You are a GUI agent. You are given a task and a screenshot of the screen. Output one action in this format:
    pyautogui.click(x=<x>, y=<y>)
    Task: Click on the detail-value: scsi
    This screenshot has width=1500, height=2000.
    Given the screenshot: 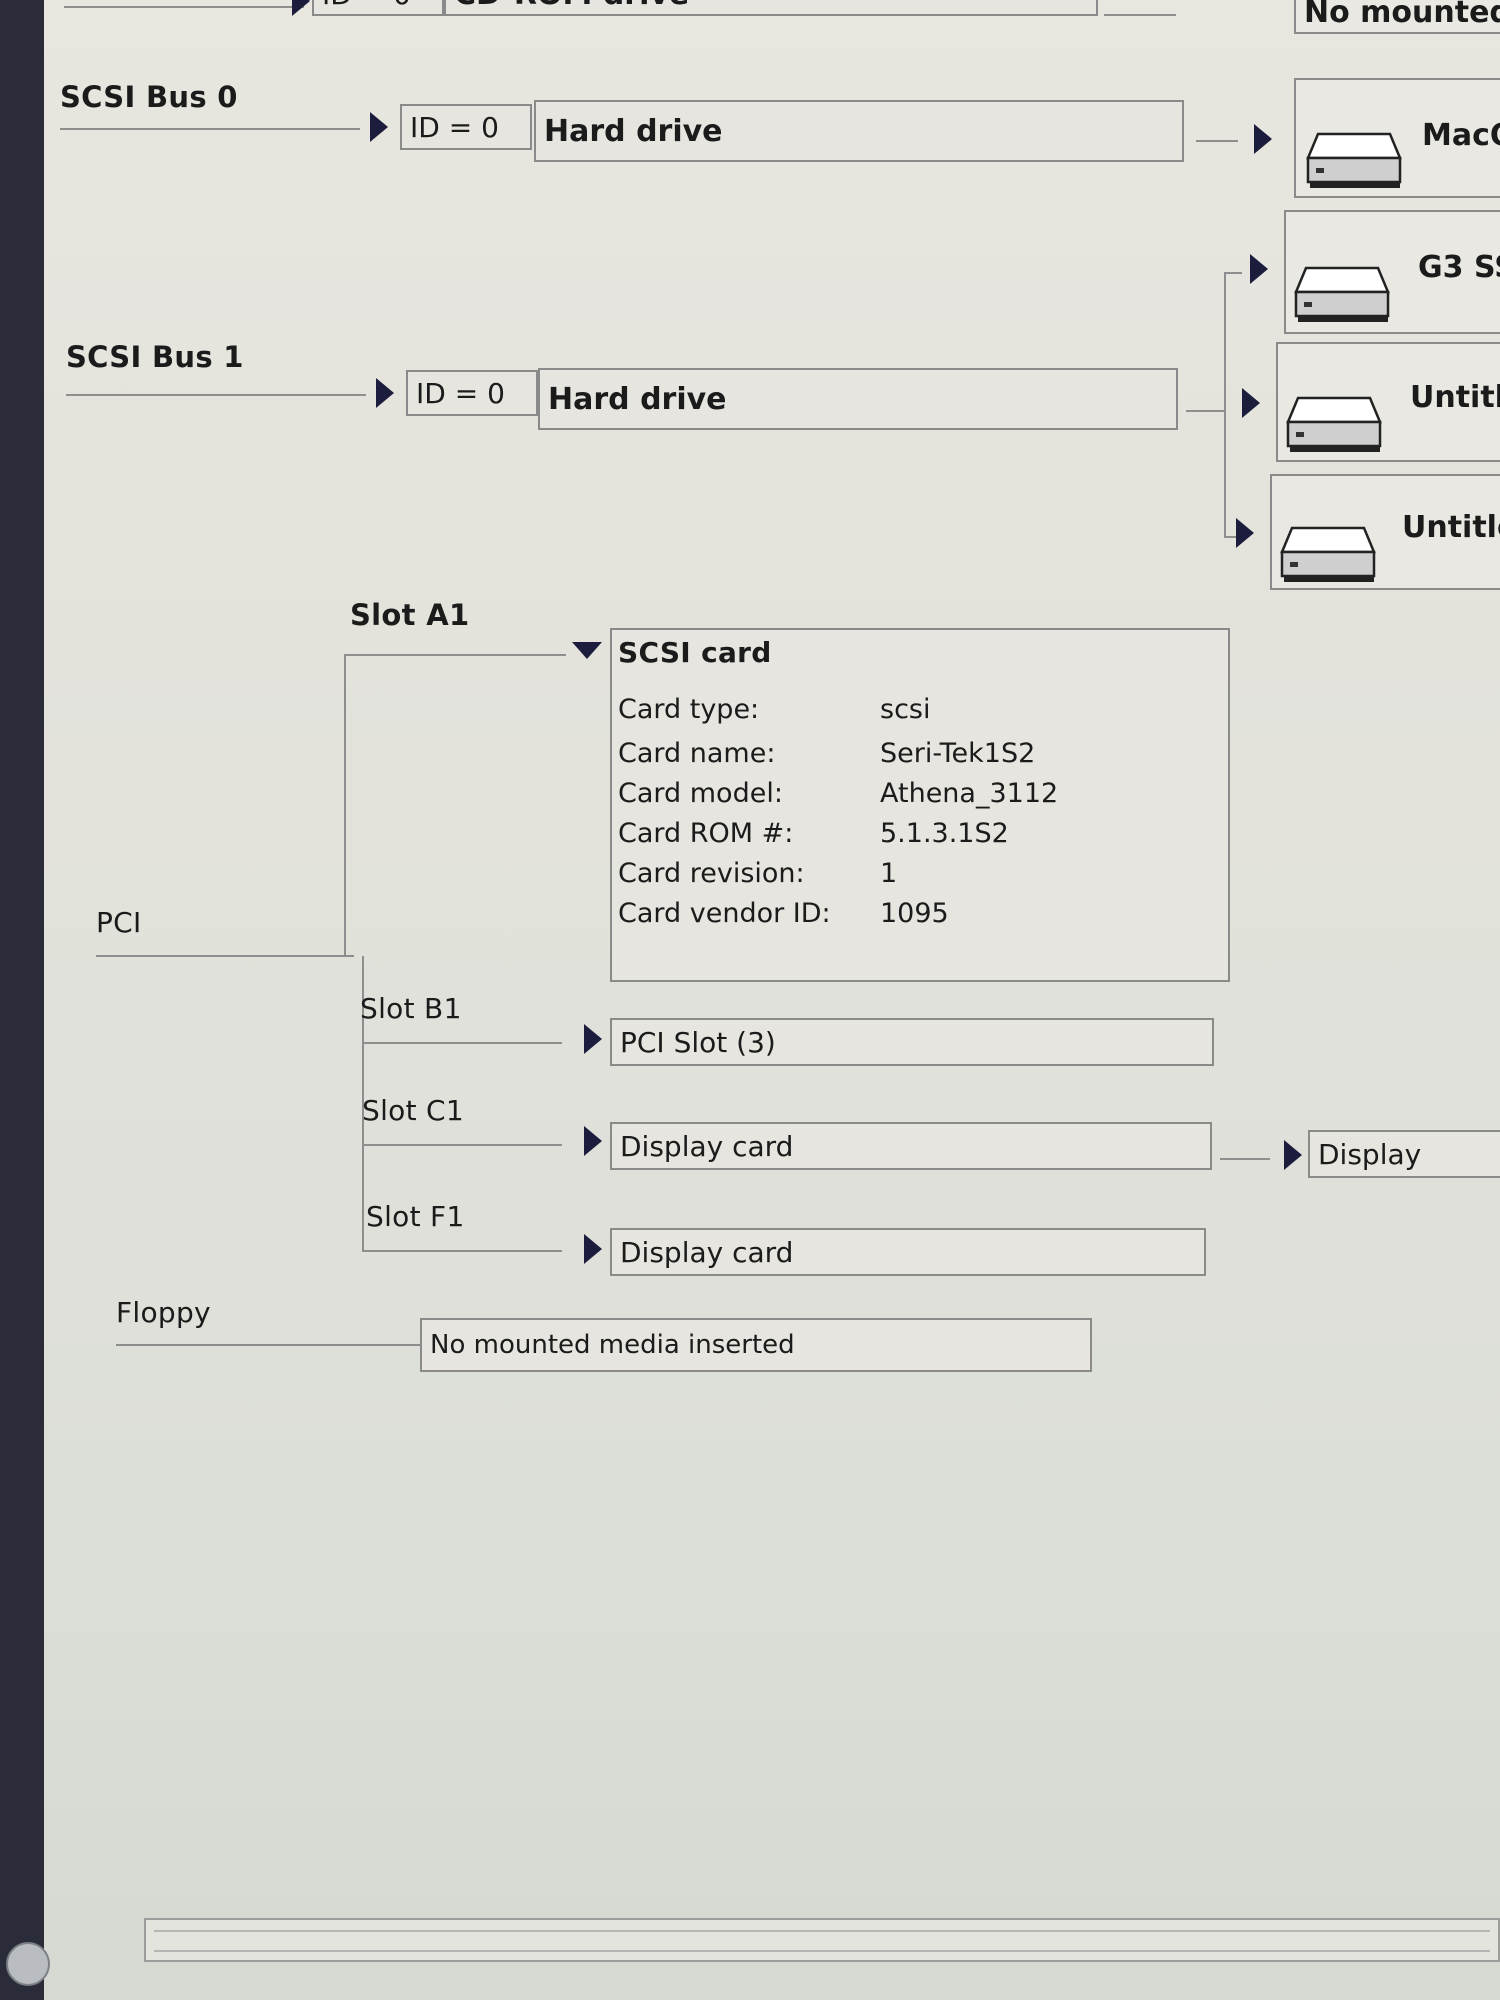 What is the action you would take?
    pyautogui.click(x=905, y=709)
    